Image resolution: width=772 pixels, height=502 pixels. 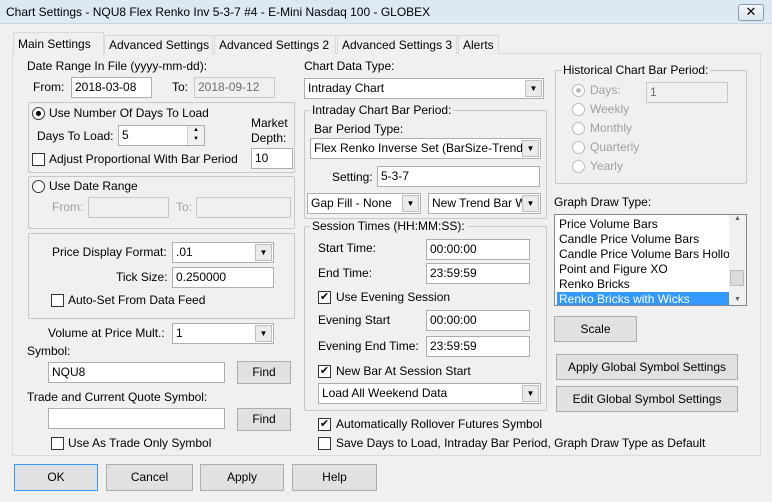 I want to click on weekly-radio, so click(x=578, y=109).